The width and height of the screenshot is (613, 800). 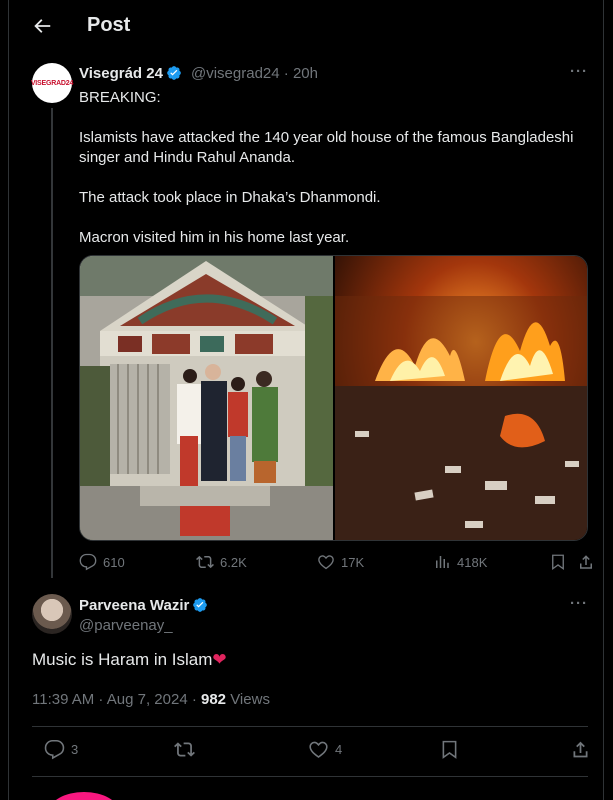 What do you see at coordinates (102, 562) in the screenshot?
I see `reply-button: 610` at bounding box center [102, 562].